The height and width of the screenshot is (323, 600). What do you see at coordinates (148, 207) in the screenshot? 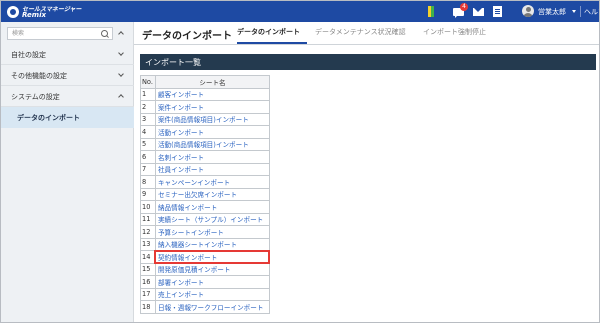
I see `row-number: 10` at bounding box center [148, 207].